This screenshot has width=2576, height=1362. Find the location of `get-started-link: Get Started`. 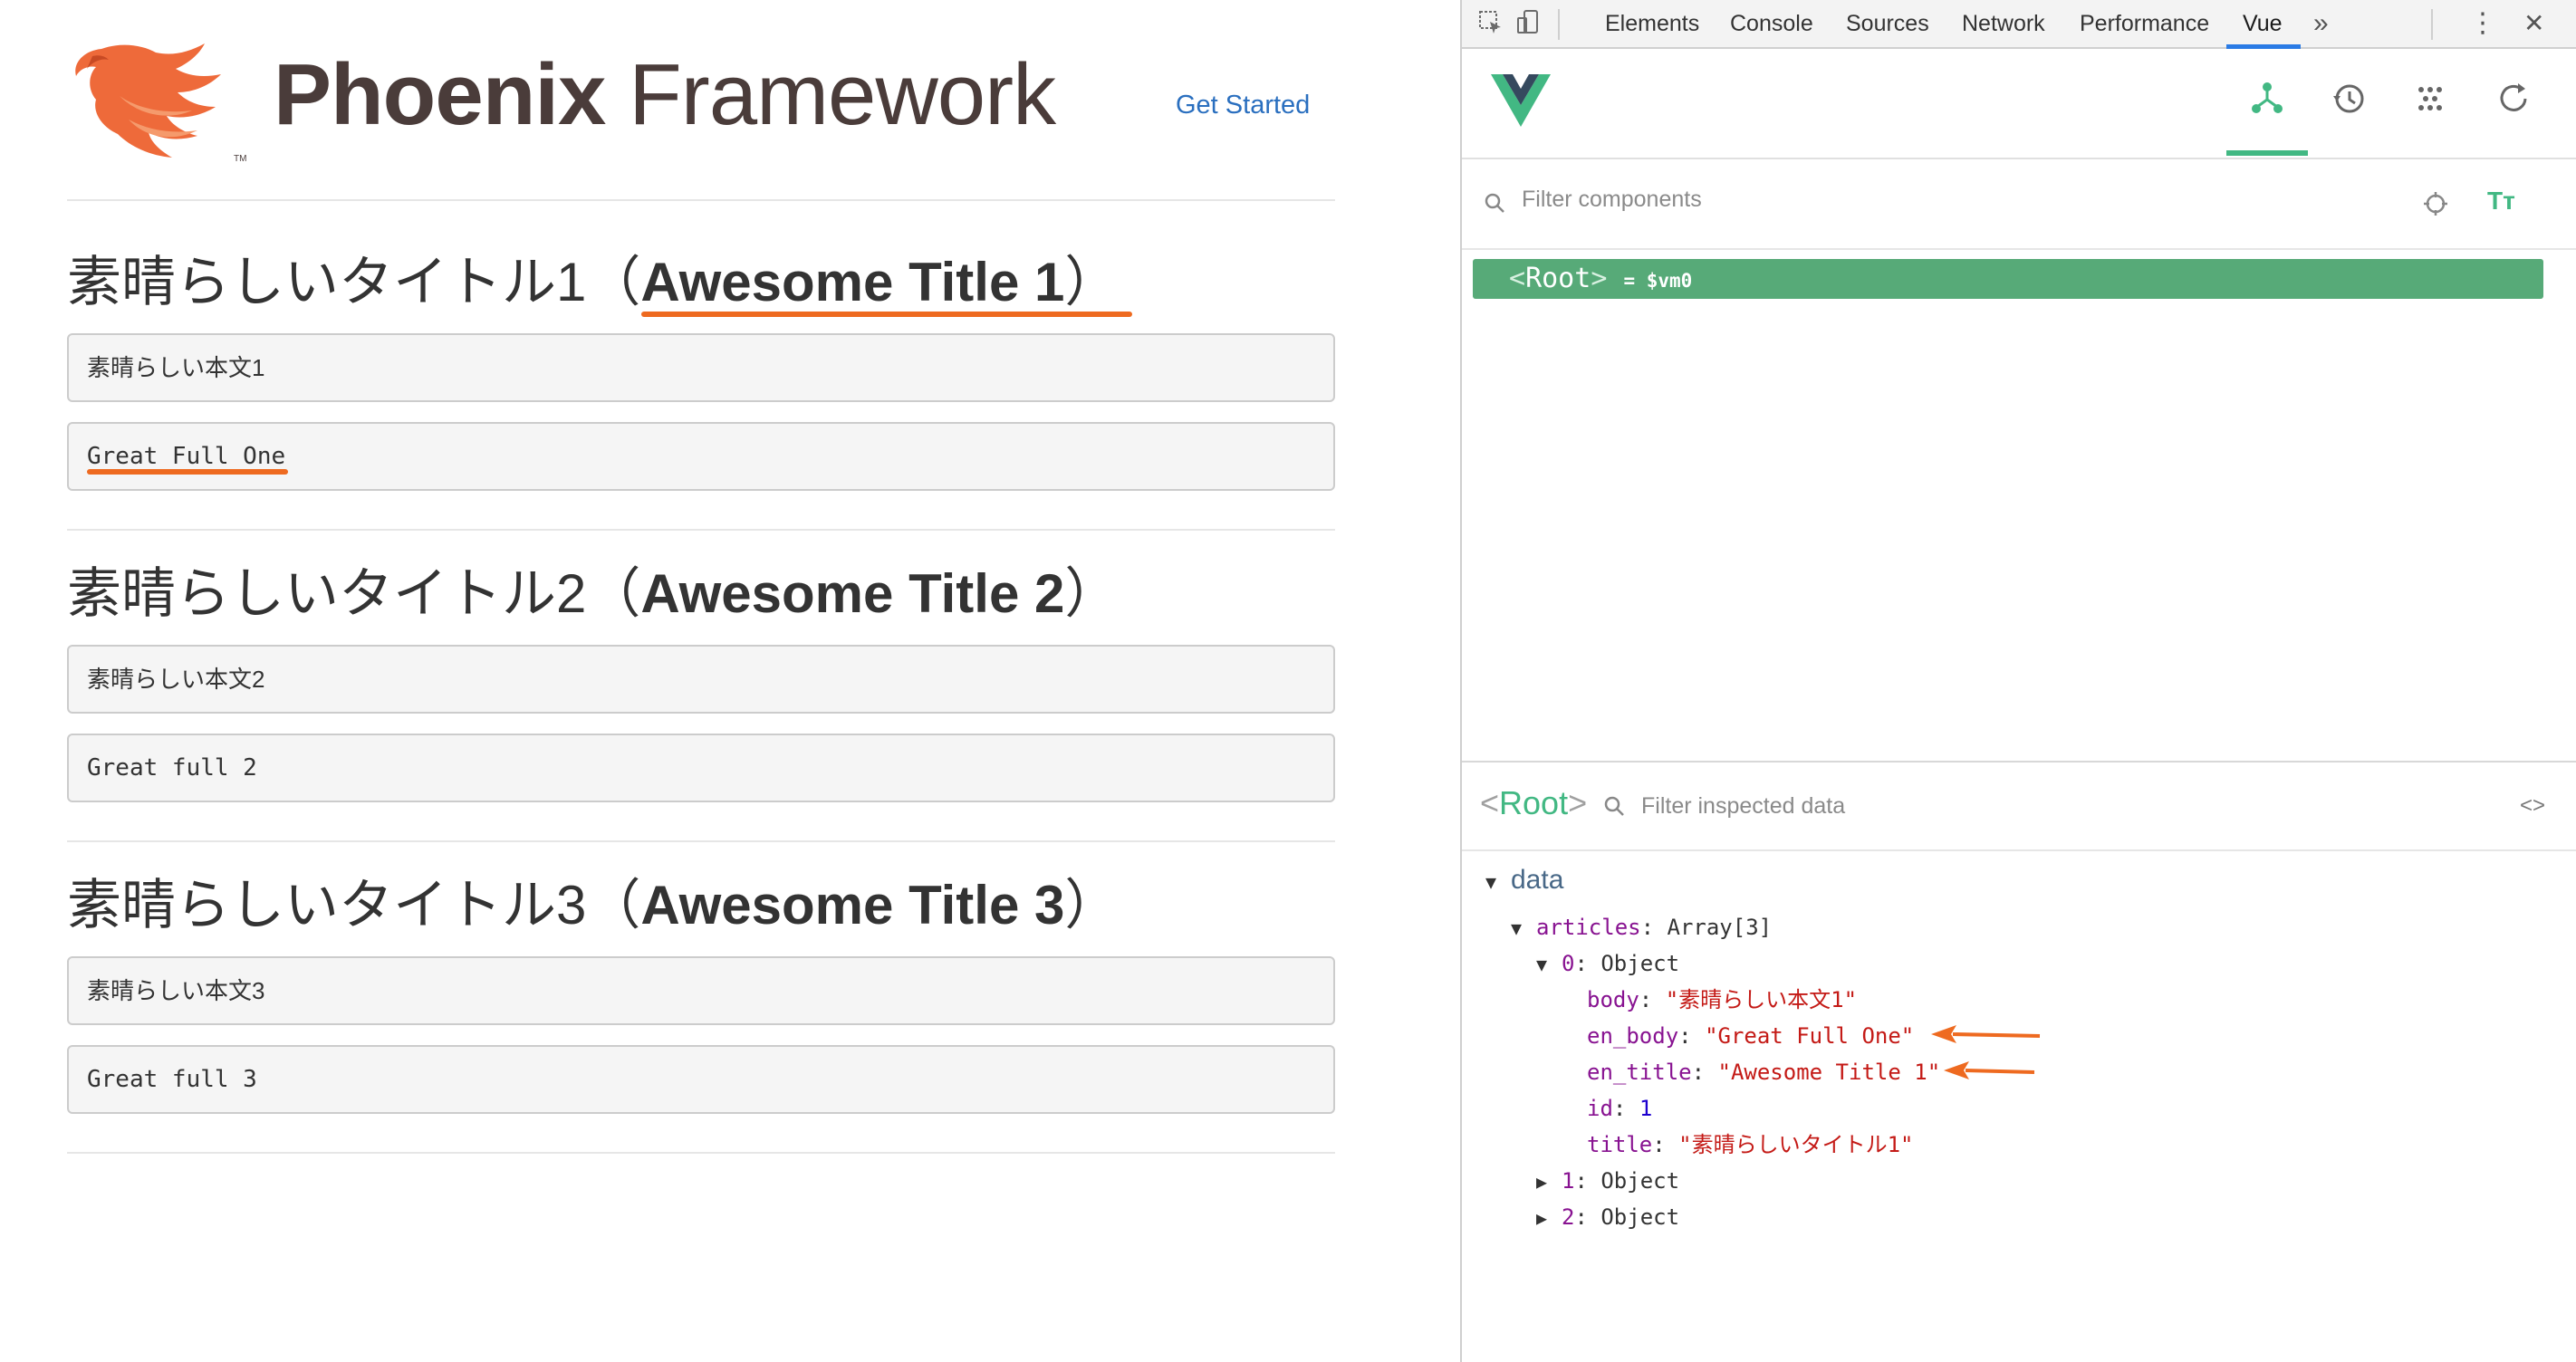

get-started-link: Get Started is located at coordinates (1243, 105).